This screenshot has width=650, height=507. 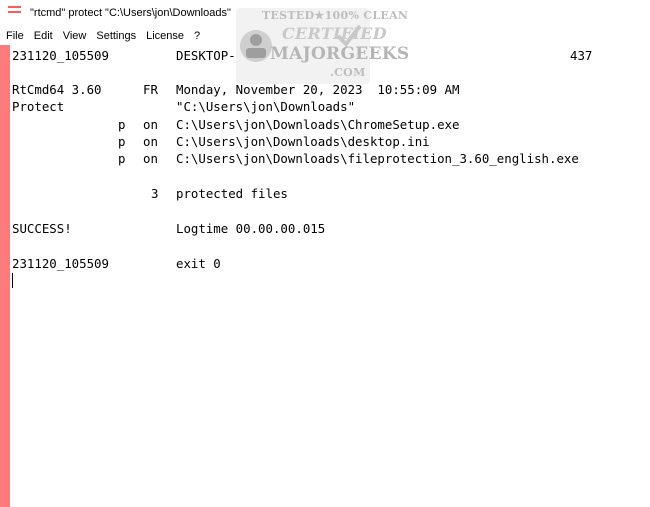 What do you see at coordinates (168, 228) in the screenshot?
I see `log-line-result: SUCCESS! Logtime 00.00.00.015` at bounding box center [168, 228].